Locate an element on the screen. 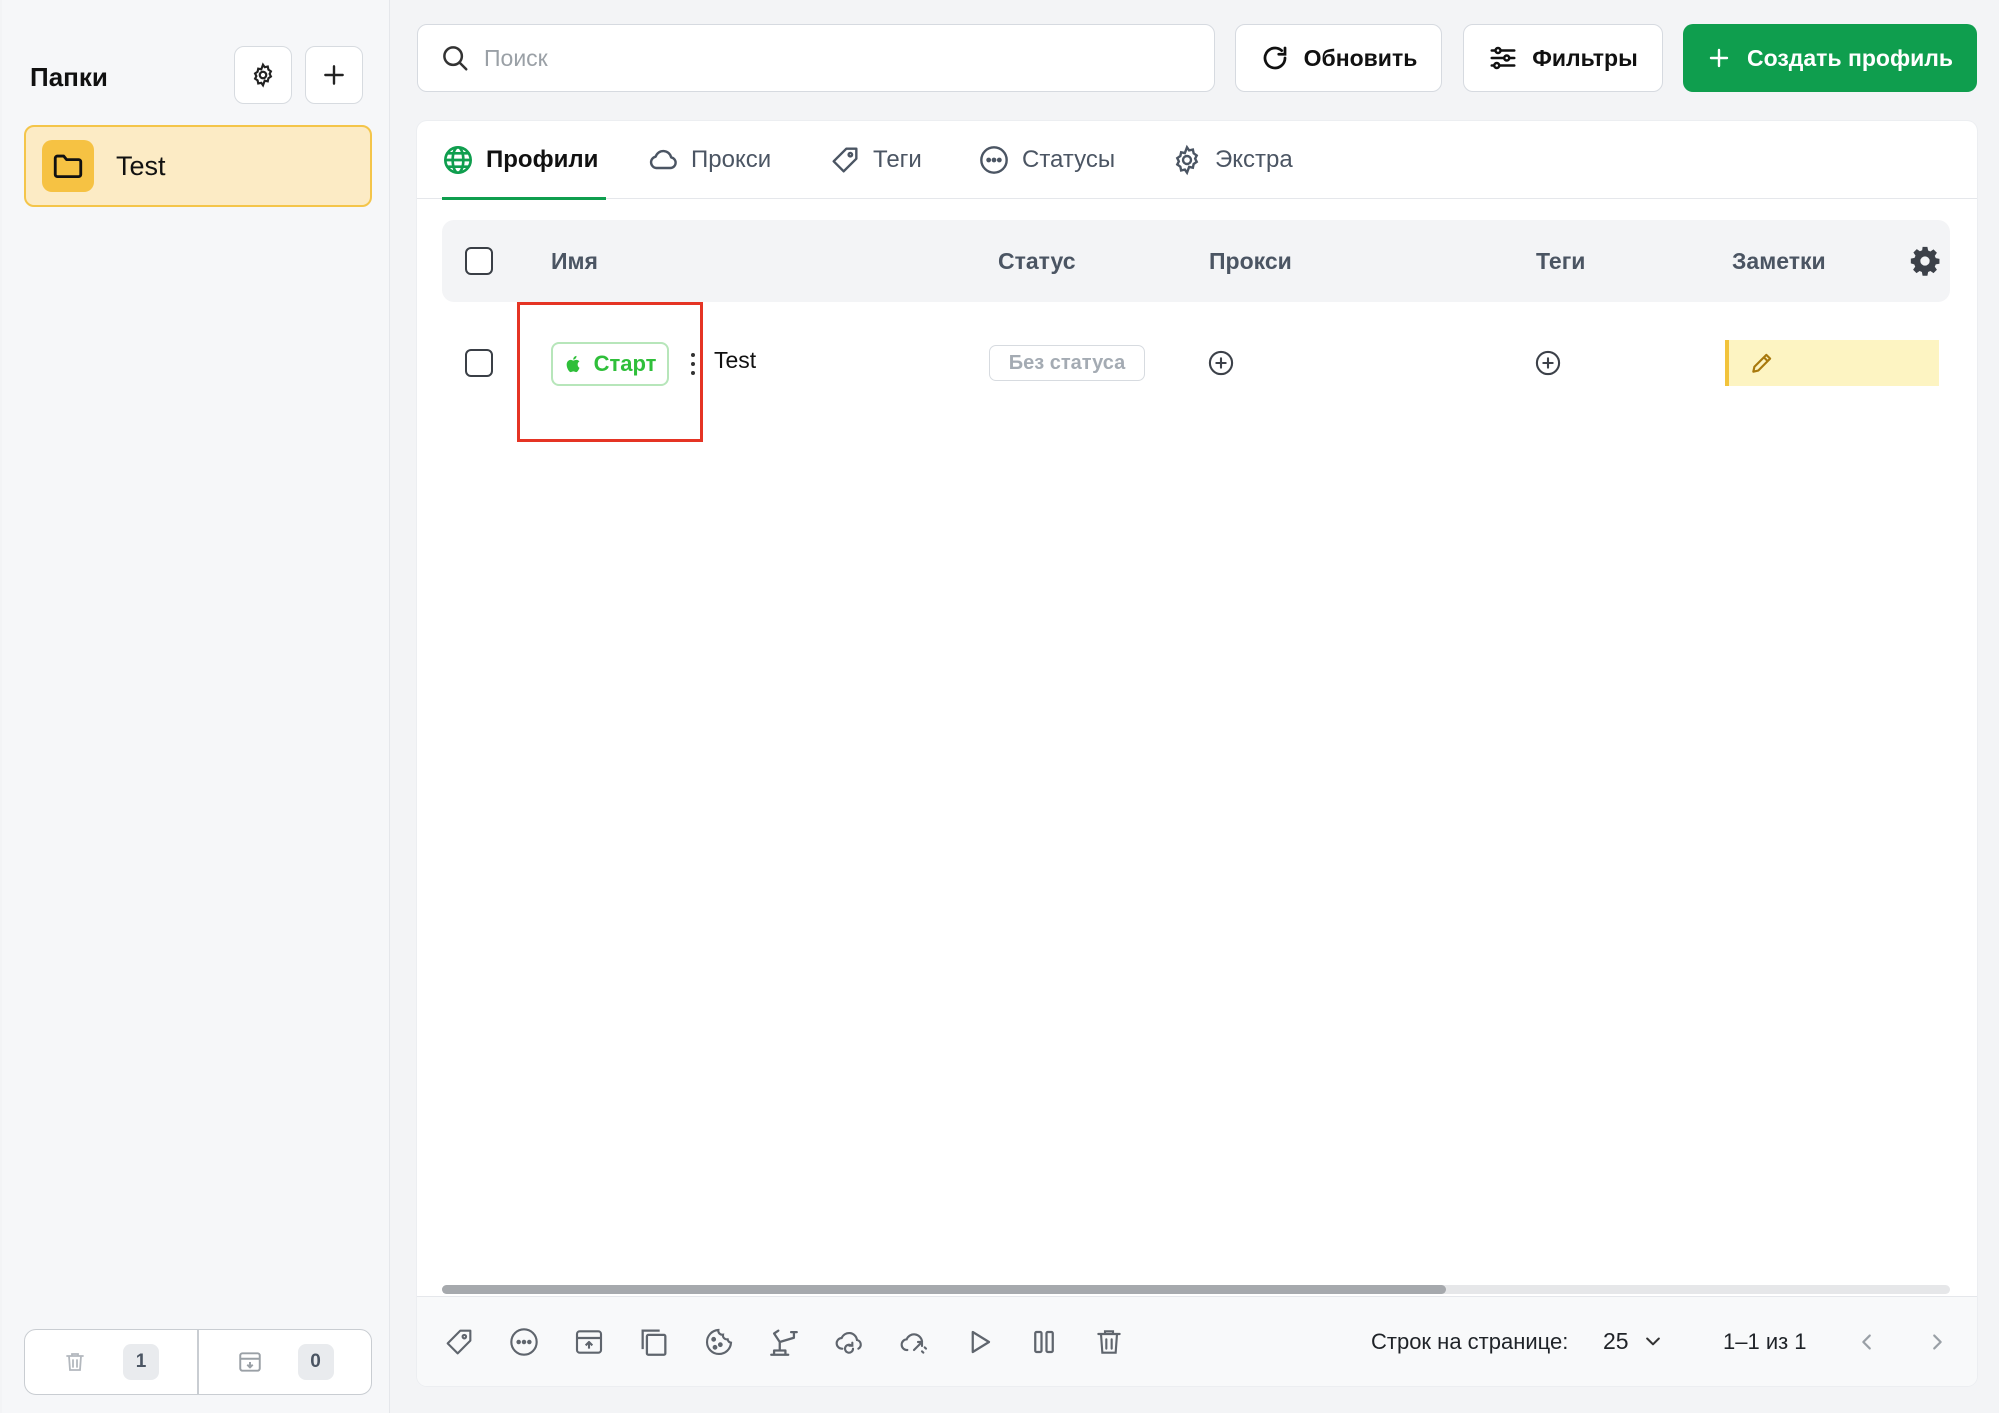  bulk-cloud-transfer-button is located at coordinates (914, 1342).